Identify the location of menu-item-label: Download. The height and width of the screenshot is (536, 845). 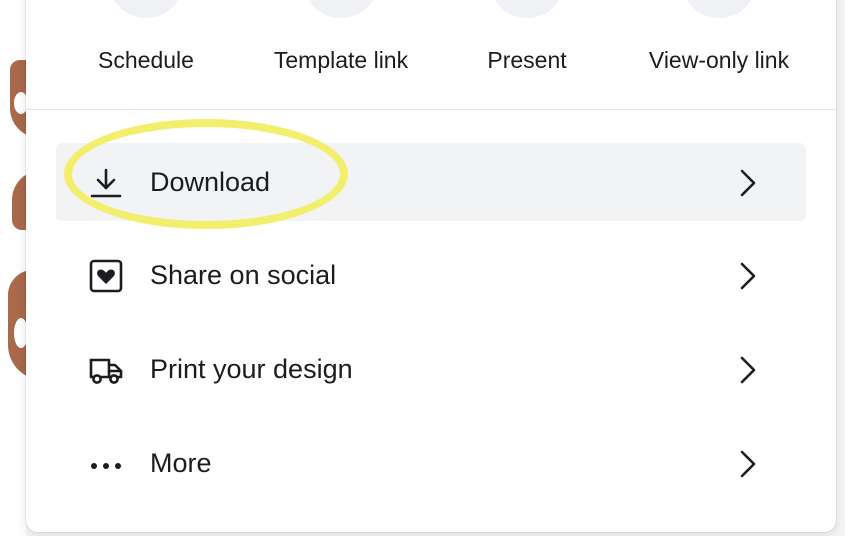
(210, 182).